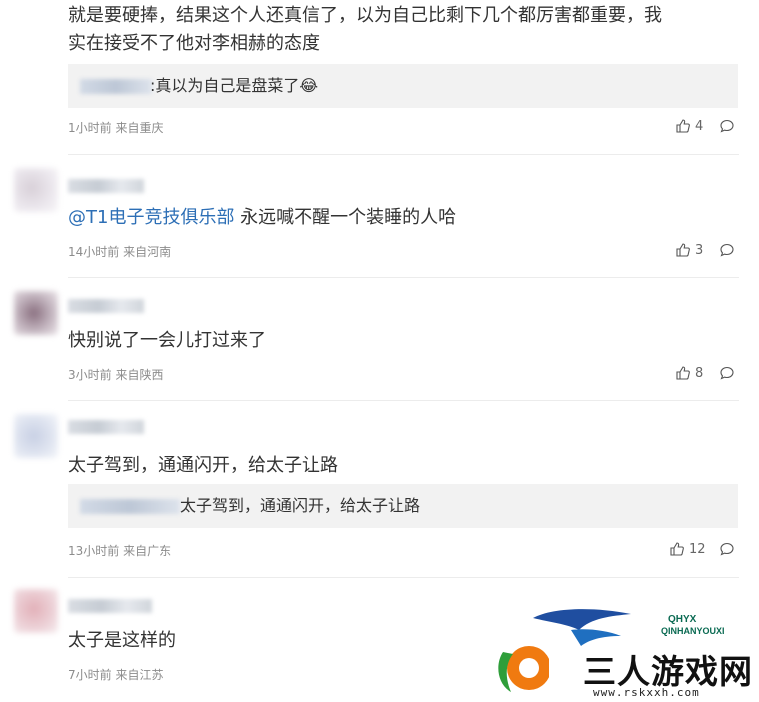 The image size is (759, 702). I want to click on comment-actions: 8, so click(705, 373).